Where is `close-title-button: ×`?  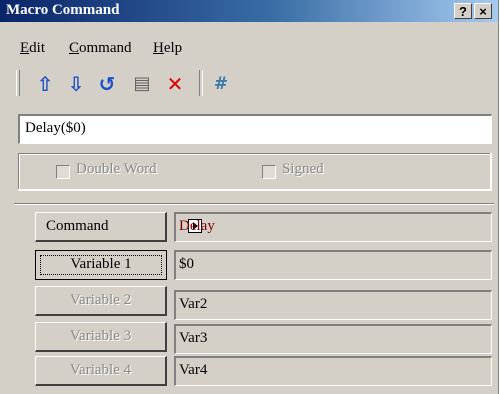 close-title-button: × is located at coordinates (483, 11).